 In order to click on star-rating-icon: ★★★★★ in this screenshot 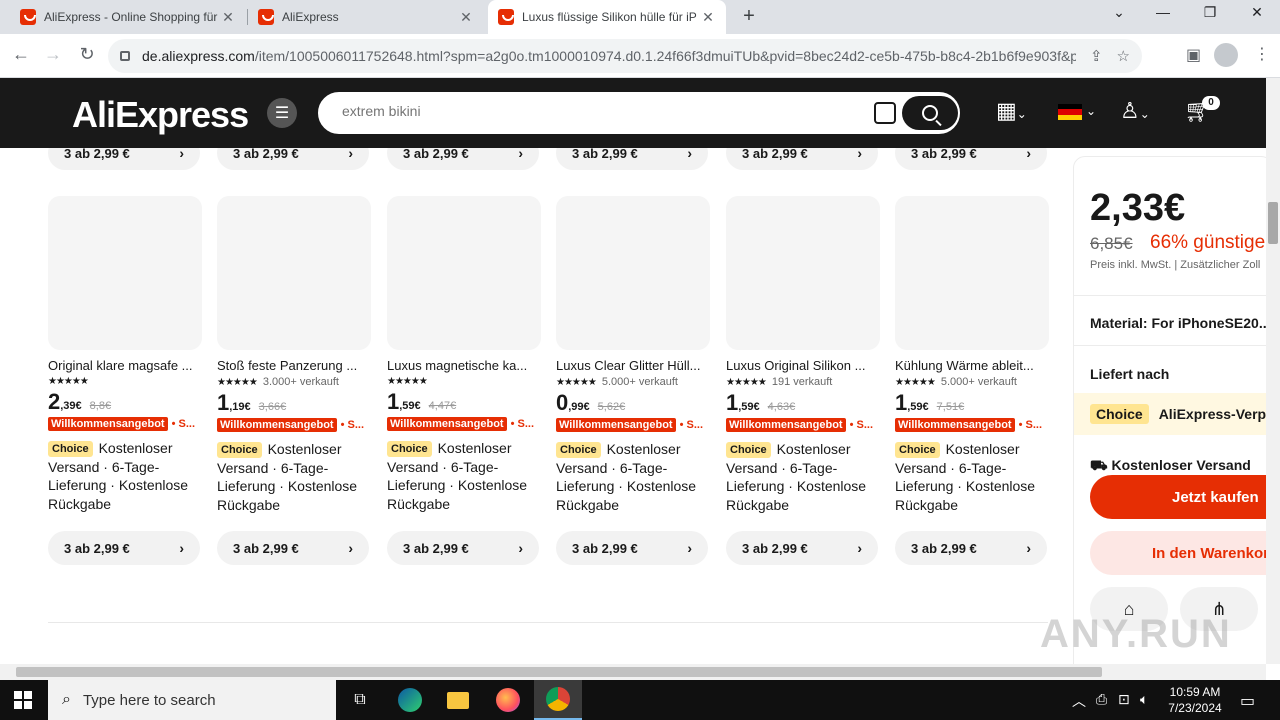, I will do `click(68, 381)`.